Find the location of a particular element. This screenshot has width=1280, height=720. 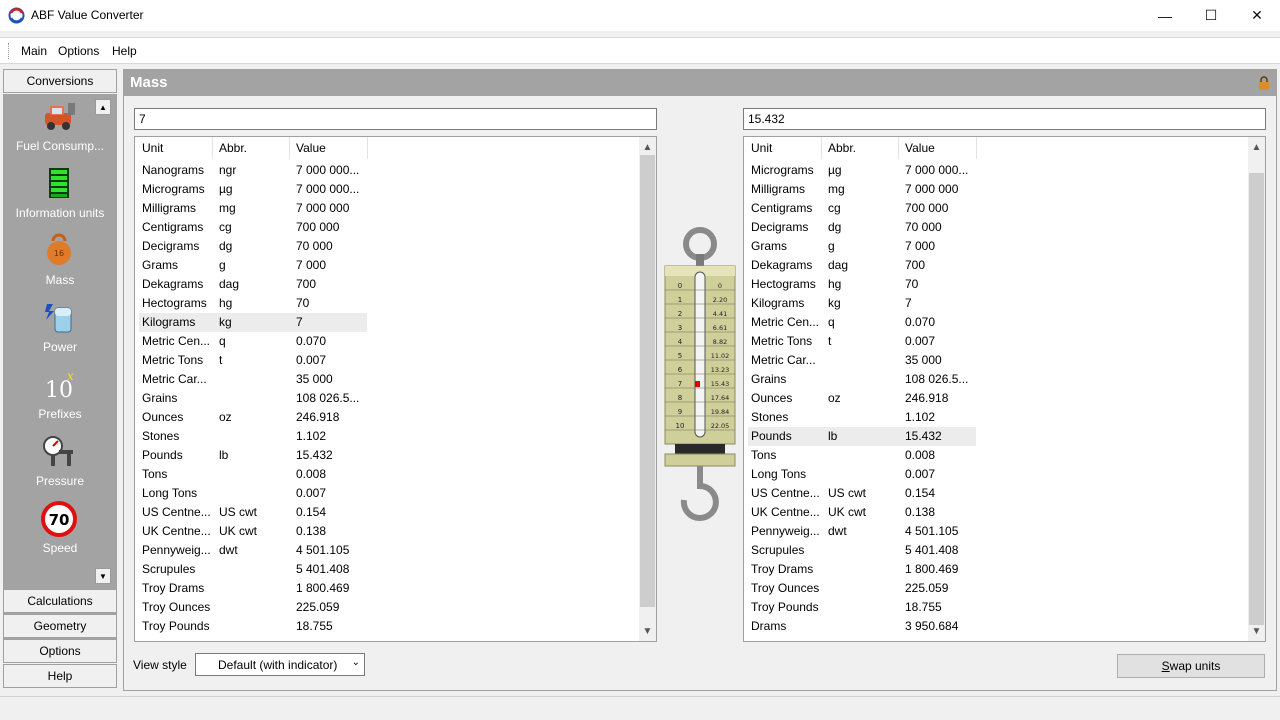

view-style-value: Default (with indicator) is located at coordinates (278, 665).